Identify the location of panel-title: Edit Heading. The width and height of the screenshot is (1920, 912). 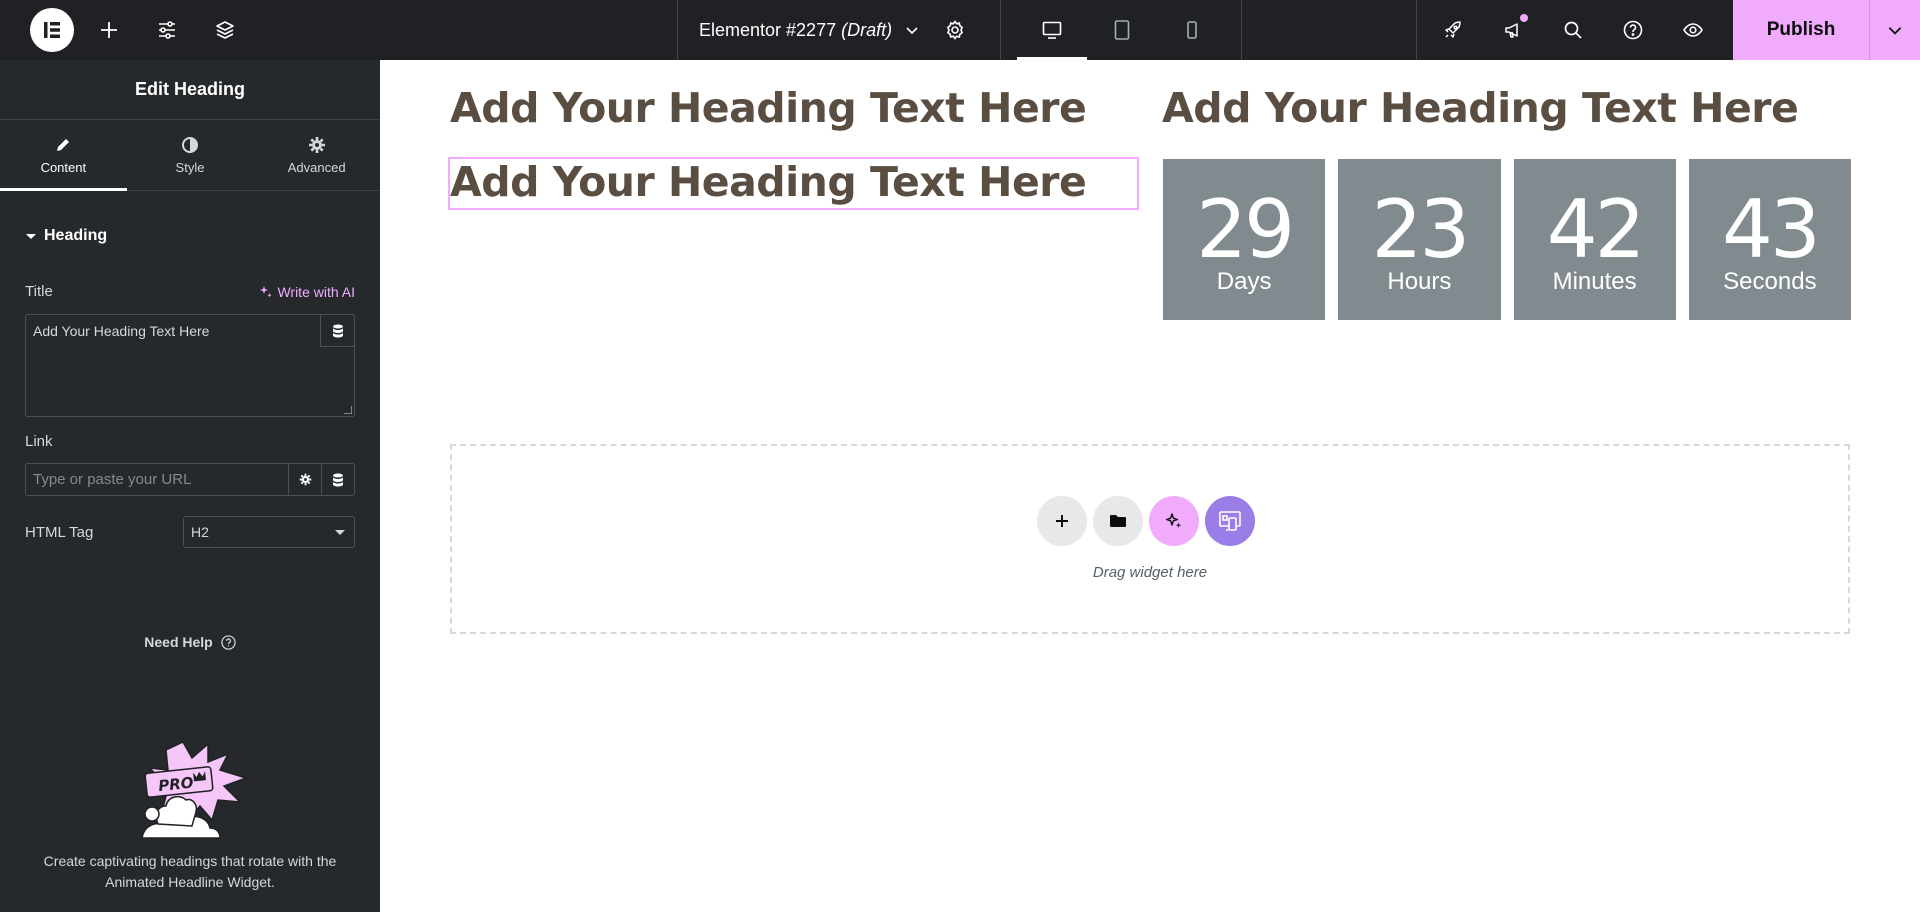
(190, 90).